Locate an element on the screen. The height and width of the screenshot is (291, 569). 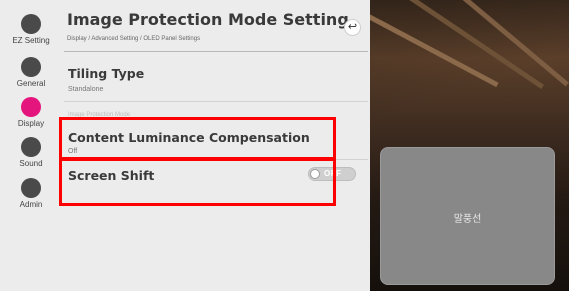
sound-icon is located at coordinates (31, 147).